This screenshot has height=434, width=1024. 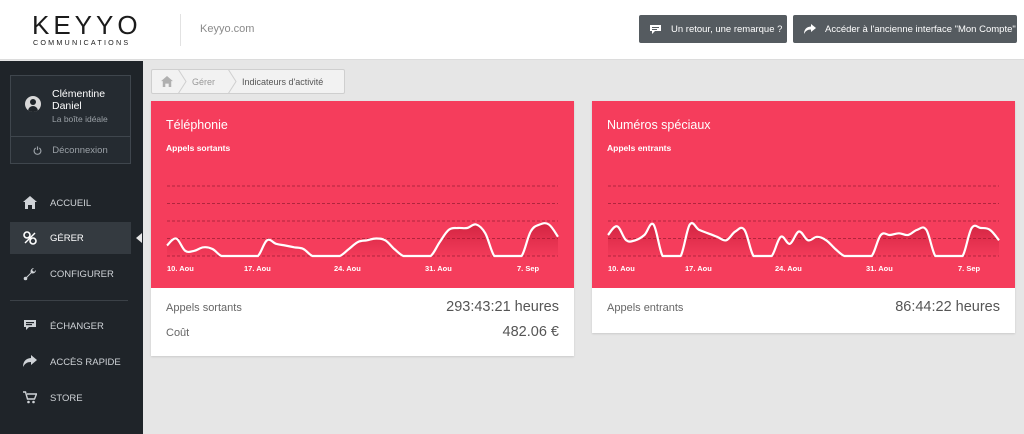 I want to click on breadcrumb-item-gerer: Gérer, so click(x=203, y=82).